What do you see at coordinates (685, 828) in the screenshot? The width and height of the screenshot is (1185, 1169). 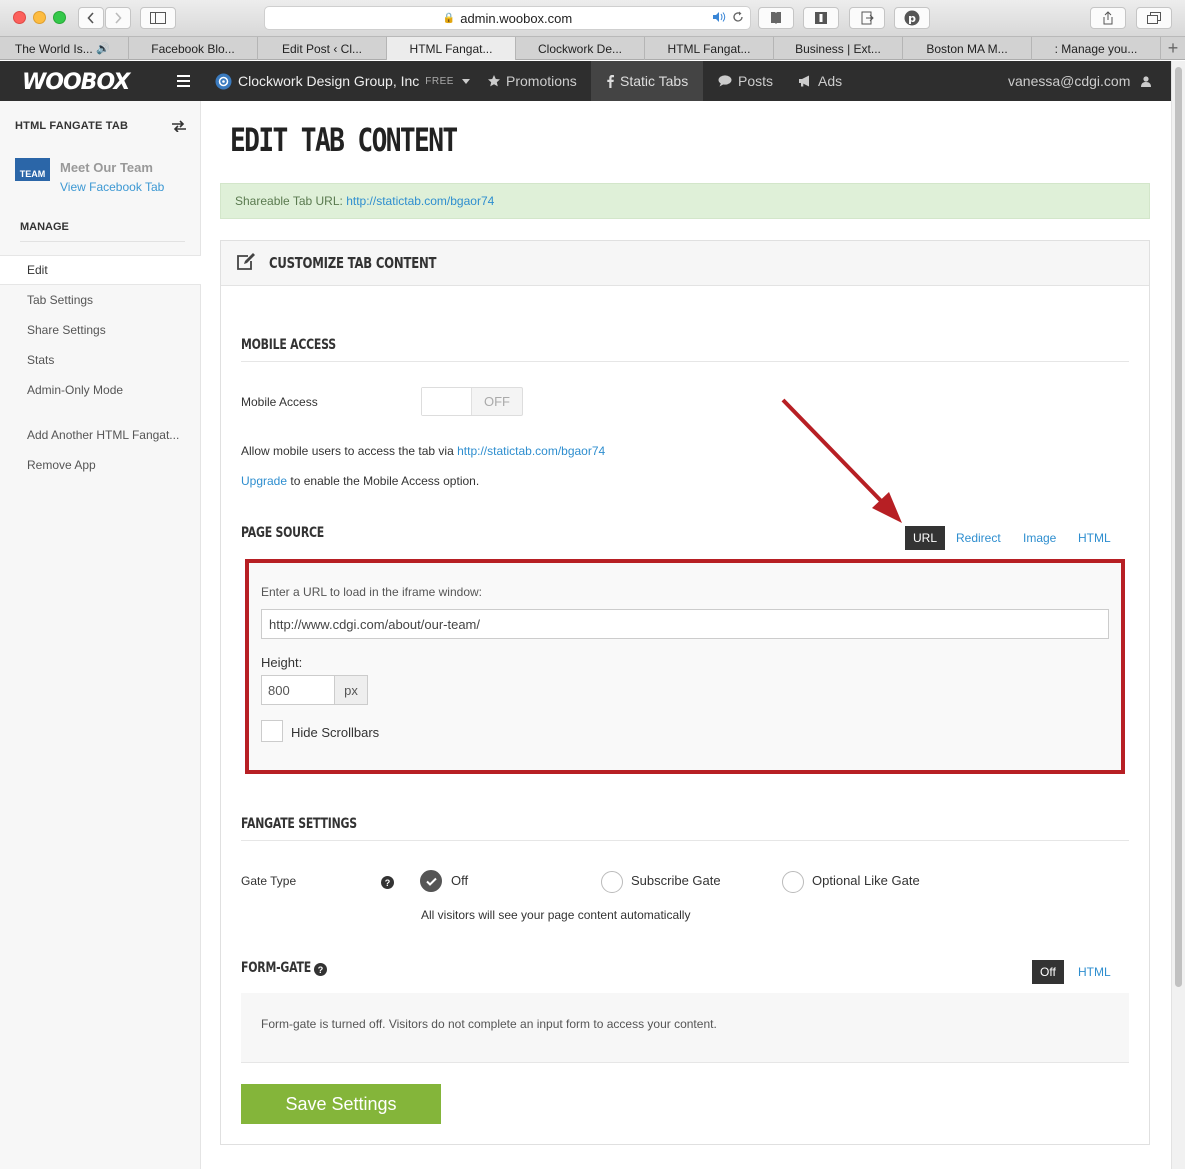 I see `fangate-heading: FANGATE SETTINGS` at bounding box center [685, 828].